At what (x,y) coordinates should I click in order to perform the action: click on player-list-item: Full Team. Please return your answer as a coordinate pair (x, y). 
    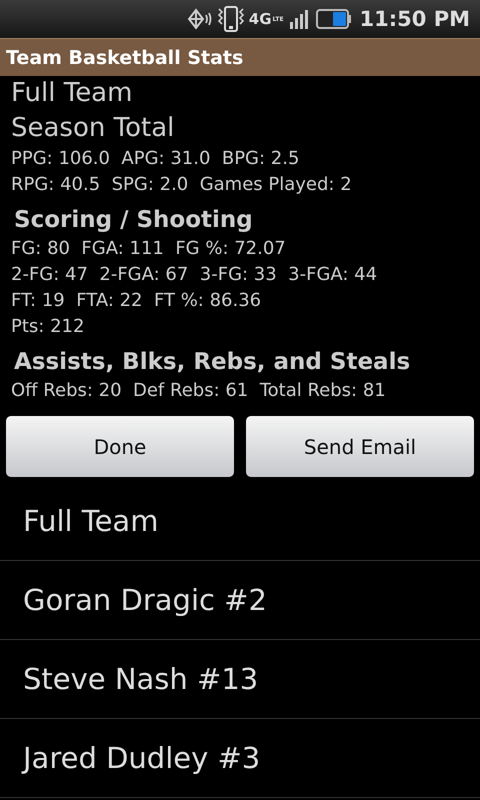
    Looking at the image, I should click on (240, 521).